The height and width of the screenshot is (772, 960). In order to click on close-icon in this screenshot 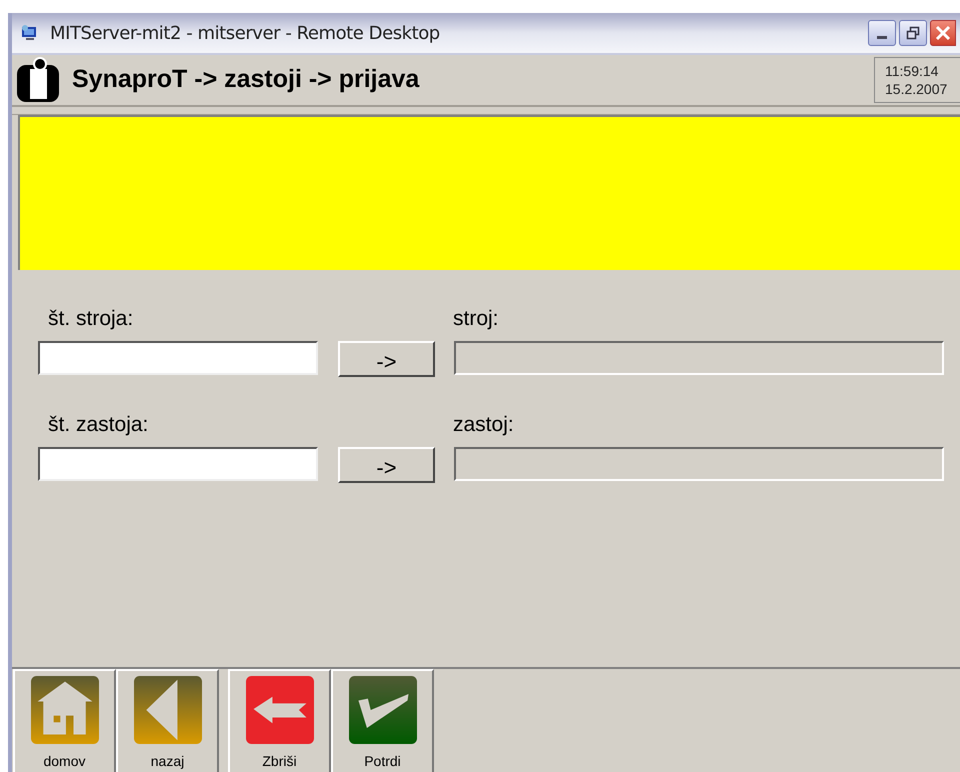, I will do `click(943, 33)`.